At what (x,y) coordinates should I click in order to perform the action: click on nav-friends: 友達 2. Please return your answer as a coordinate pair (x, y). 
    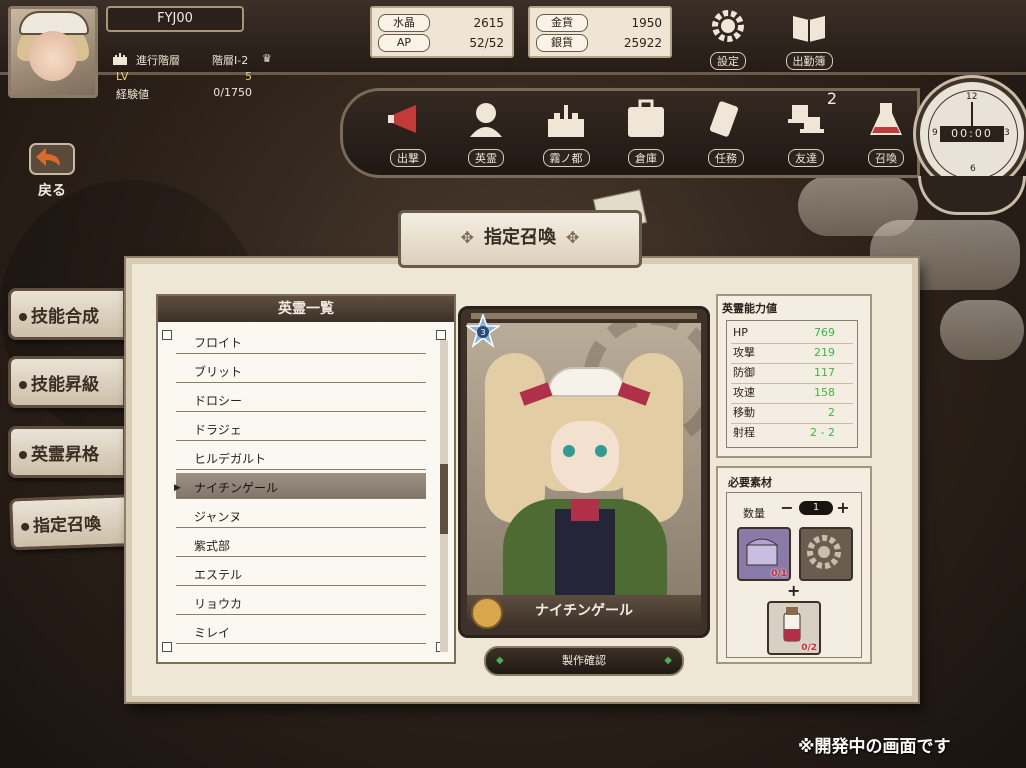
    Looking at the image, I should click on (806, 129).